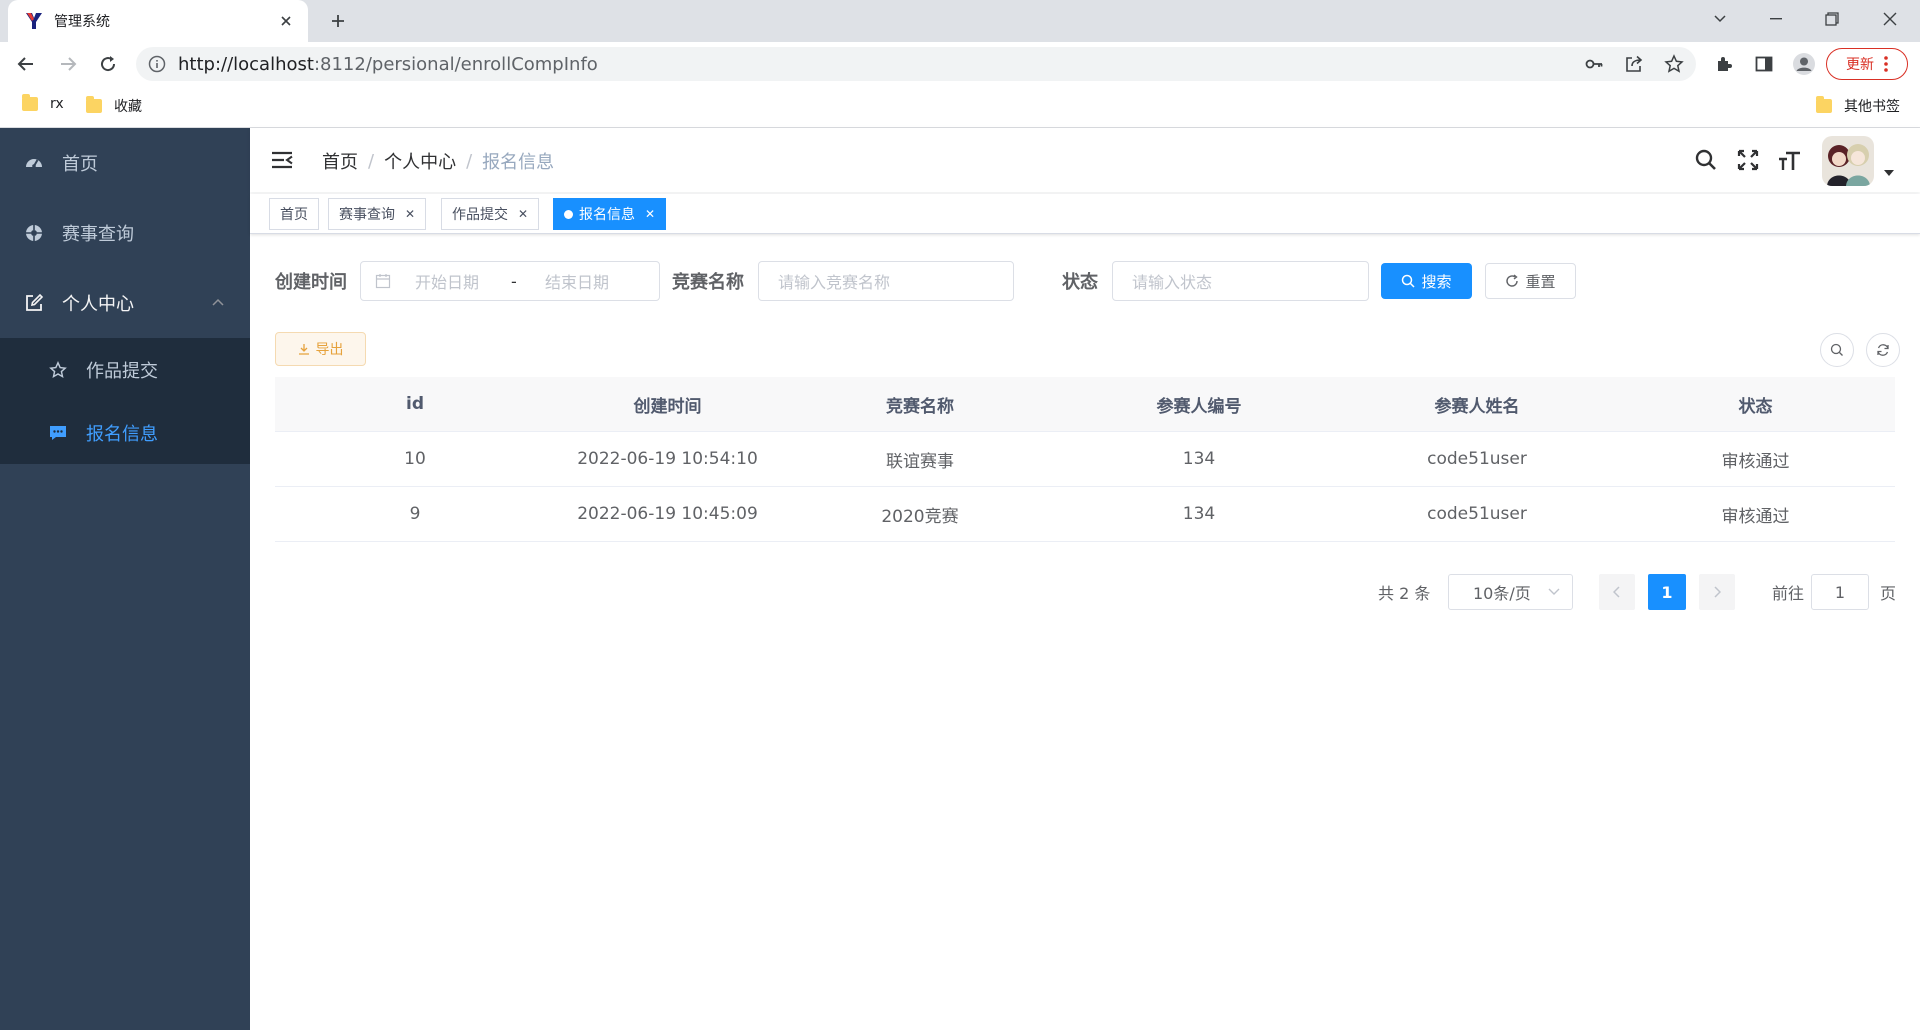 The width and height of the screenshot is (1920, 1030). Describe the element at coordinates (1888, 593) in the screenshot. I see `page-suffix-label: 页` at that location.